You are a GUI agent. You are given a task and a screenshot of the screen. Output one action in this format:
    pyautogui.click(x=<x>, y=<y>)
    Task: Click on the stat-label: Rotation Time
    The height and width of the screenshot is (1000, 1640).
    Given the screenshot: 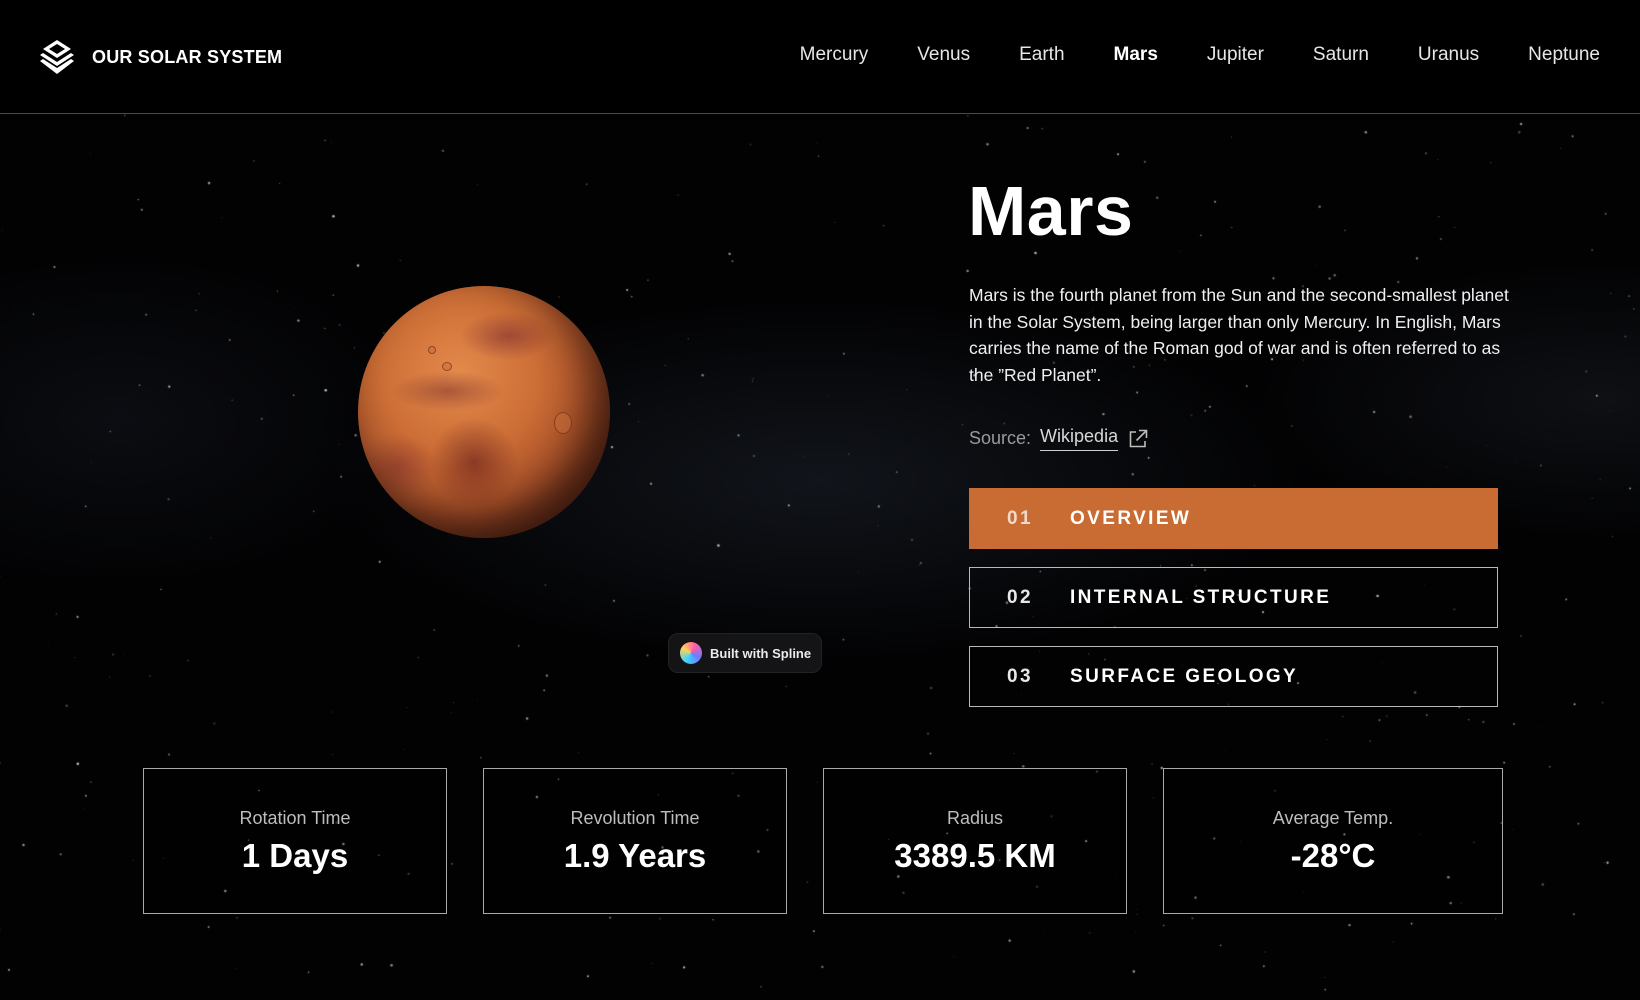 What is the action you would take?
    pyautogui.click(x=295, y=817)
    